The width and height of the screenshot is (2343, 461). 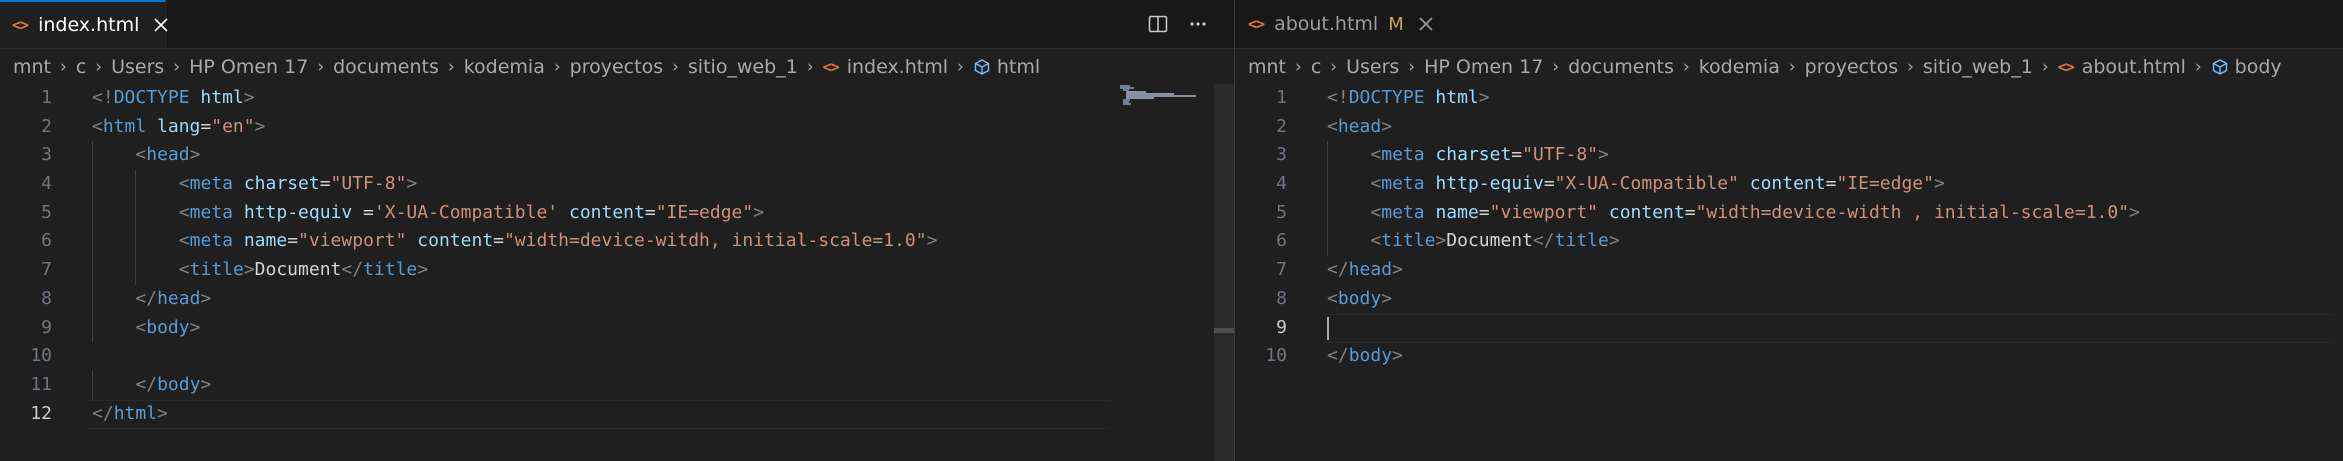 I want to click on breadcrumb-item: <> index.html, so click(x=885, y=67).